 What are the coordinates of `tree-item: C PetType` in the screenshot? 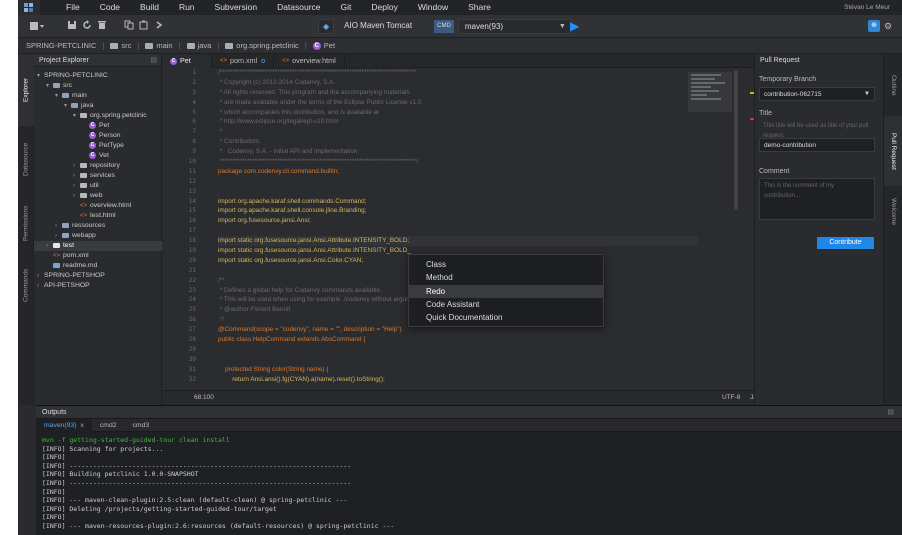 It's located at (98, 146).